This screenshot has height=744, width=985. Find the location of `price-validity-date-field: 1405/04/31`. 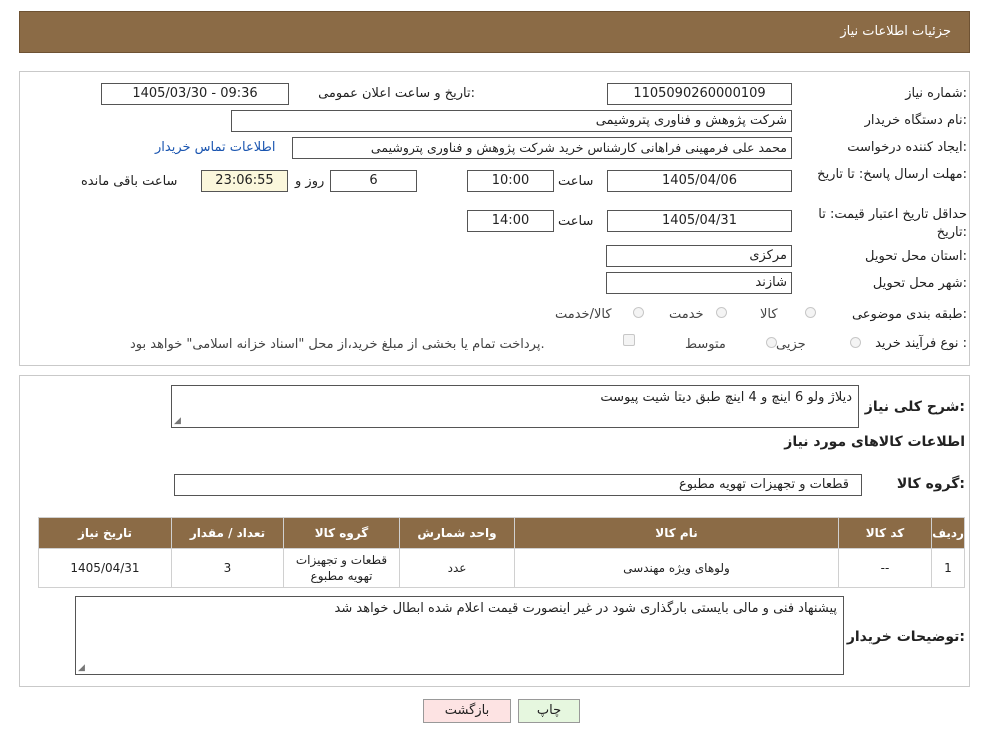

price-validity-date-field: 1405/04/31 is located at coordinates (699, 221).